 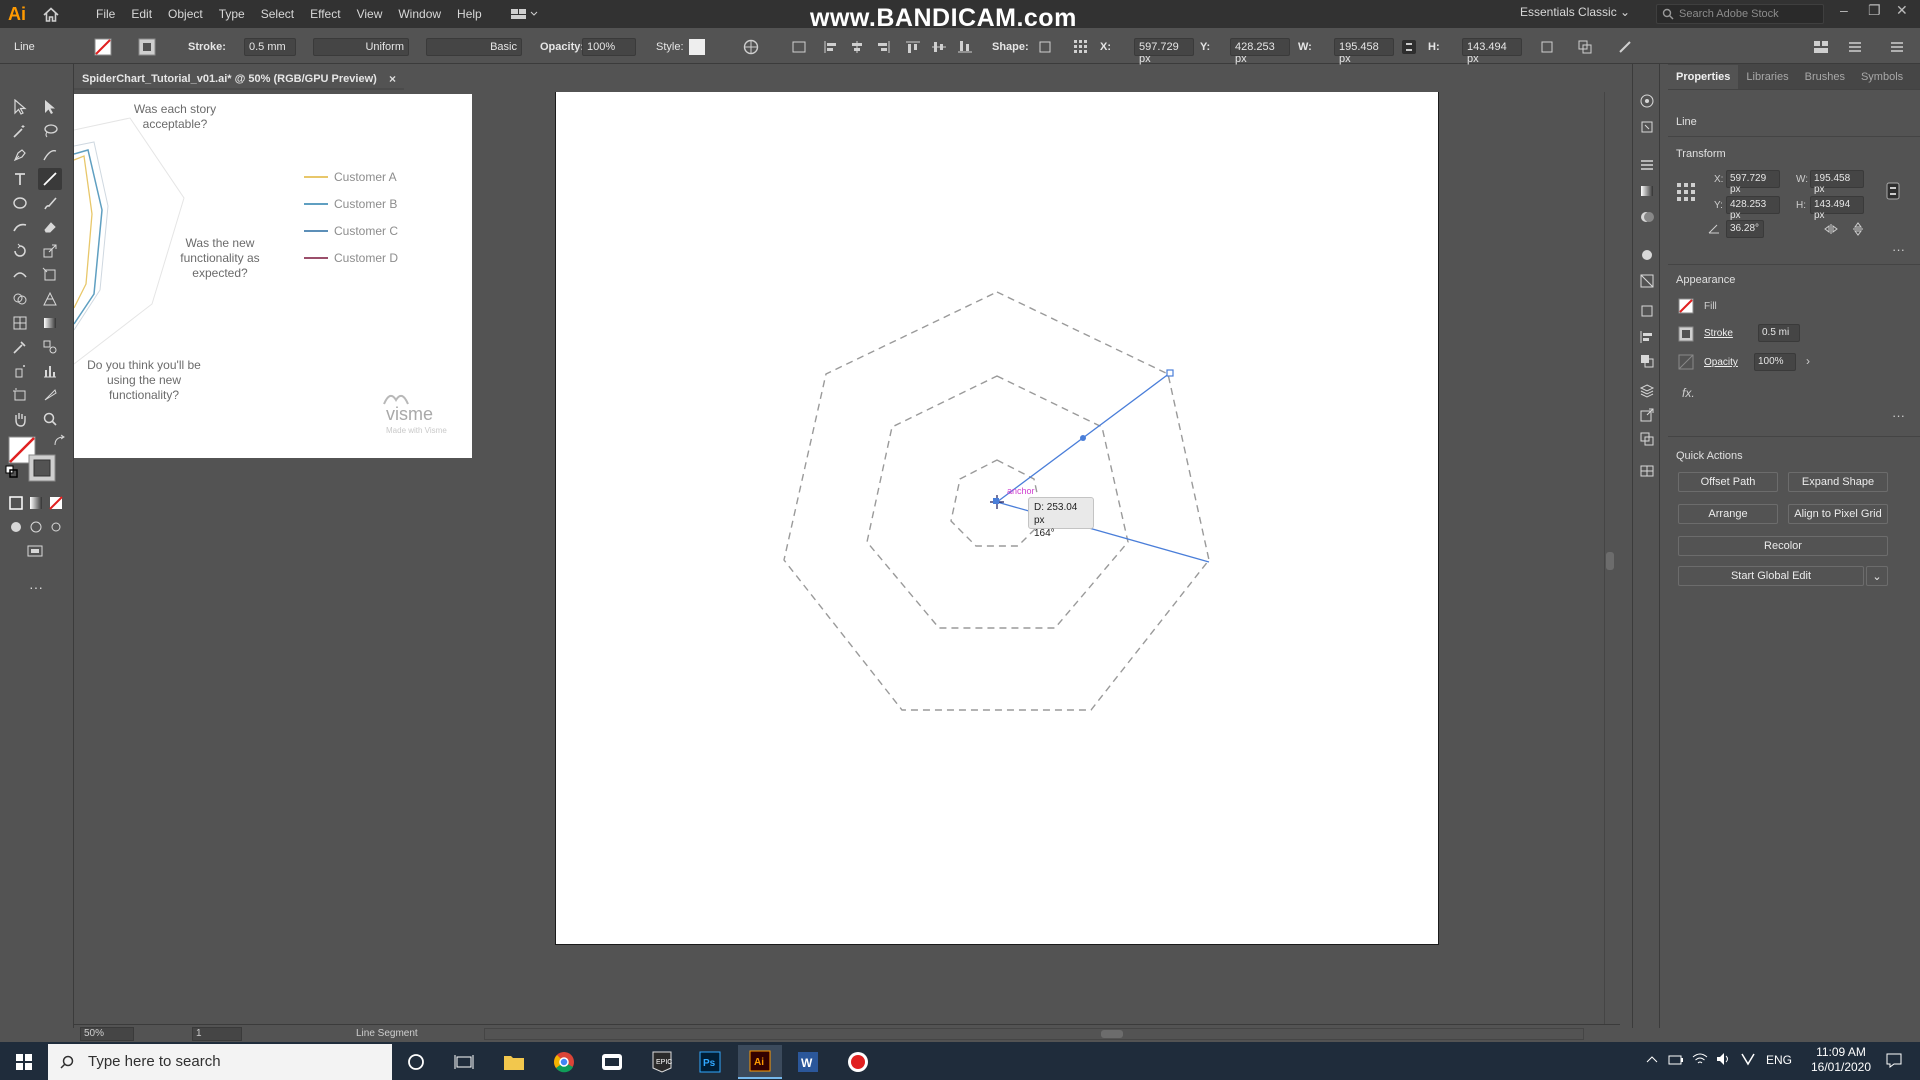 I want to click on transparency-panel-icon, so click(x=1647, y=217).